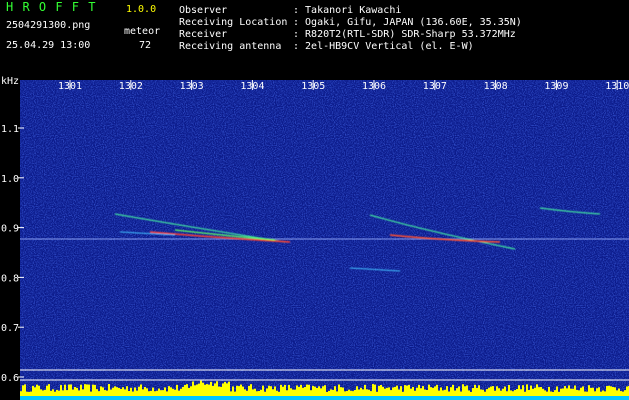 This screenshot has height=400, width=629. What do you see at coordinates (313, 86) in the screenshot?
I see `x-tick-label: 1305` at bounding box center [313, 86].